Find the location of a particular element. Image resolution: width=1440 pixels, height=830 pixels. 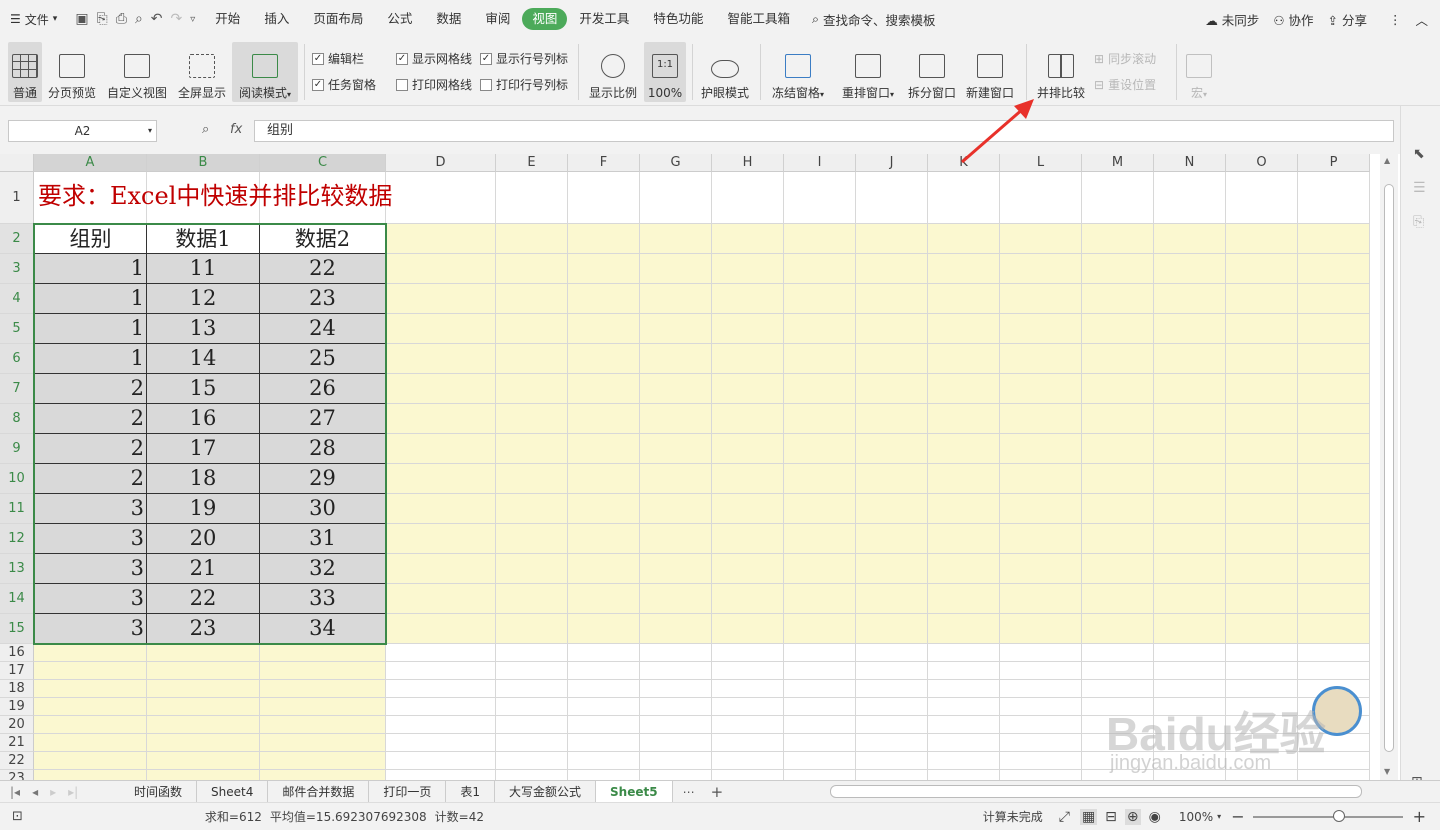

arrange-window-button: 重排窗口▾ is located at coordinates (868, 72).